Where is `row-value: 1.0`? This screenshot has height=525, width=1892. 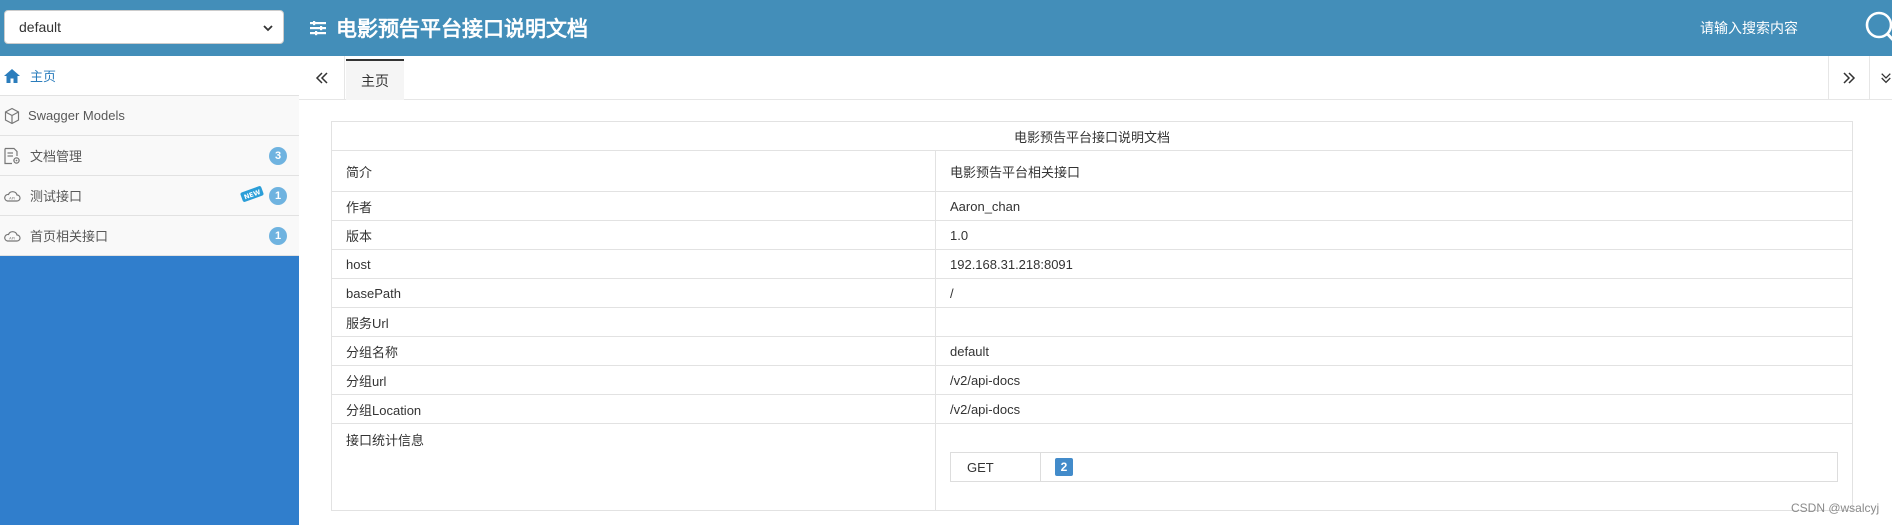
row-value: 1.0 is located at coordinates (1394, 235).